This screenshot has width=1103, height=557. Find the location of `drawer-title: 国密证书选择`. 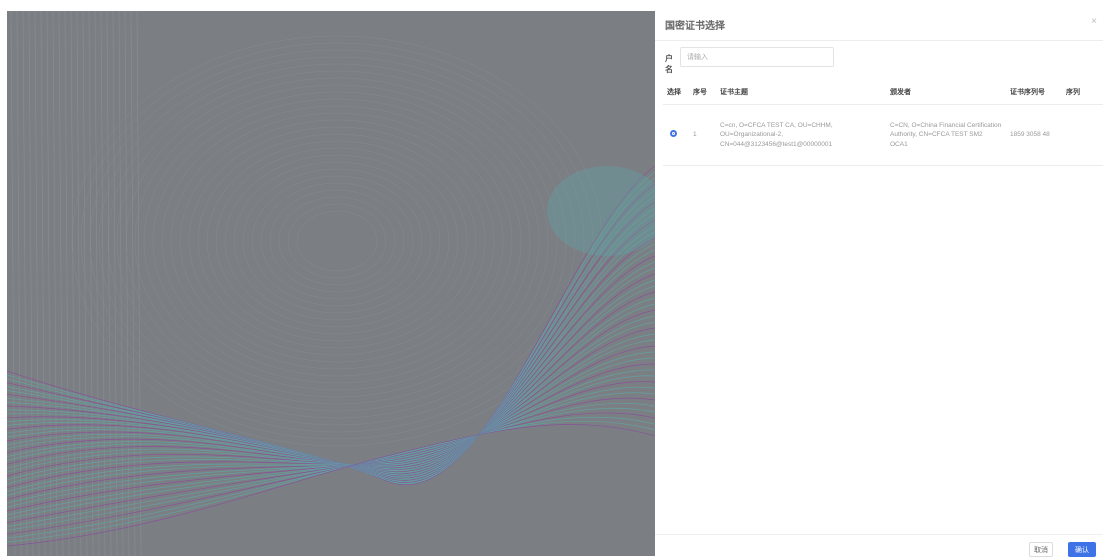

drawer-title: 国密证书选择 is located at coordinates (695, 26).